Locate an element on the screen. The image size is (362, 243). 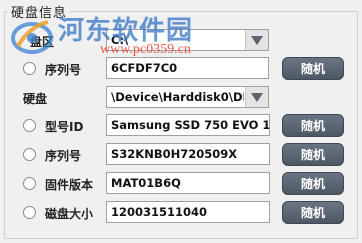
size-radio is located at coordinates (29, 212).